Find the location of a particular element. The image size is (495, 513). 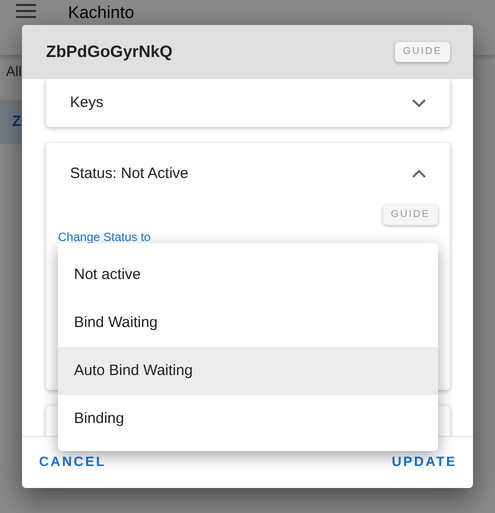

menu-item: Not active is located at coordinates (248, 275).